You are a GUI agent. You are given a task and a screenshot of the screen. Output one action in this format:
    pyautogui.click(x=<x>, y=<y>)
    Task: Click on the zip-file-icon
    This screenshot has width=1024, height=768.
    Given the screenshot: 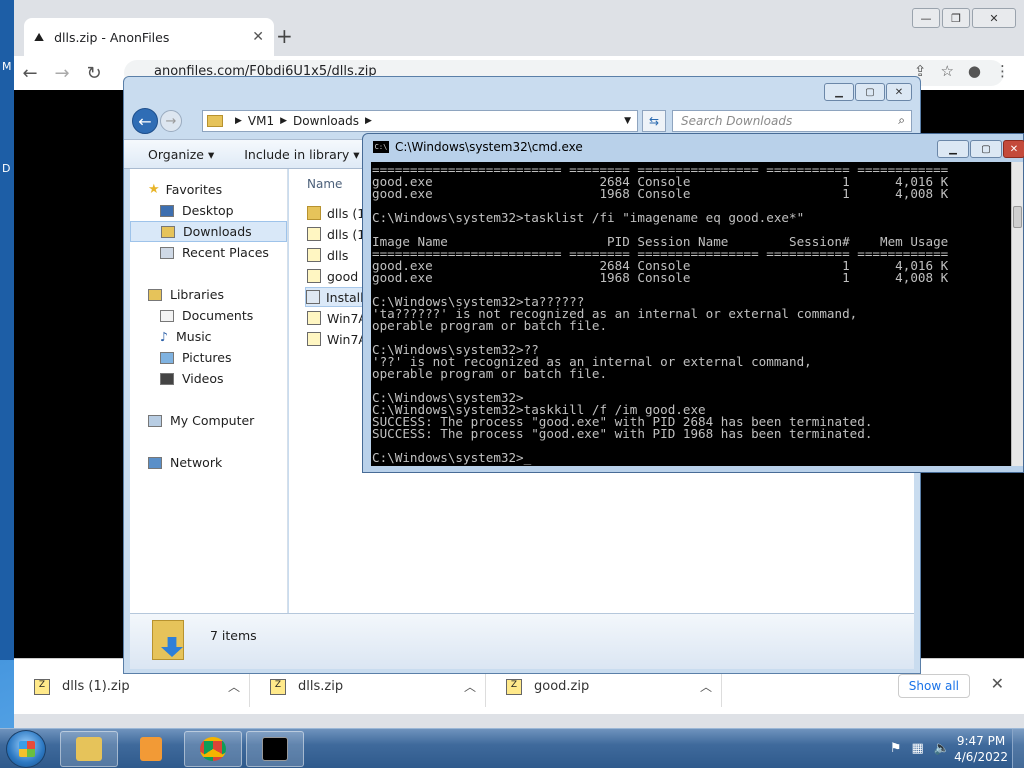 What is the action you would take?
    pyautogui.click(x=314, y=234)
    